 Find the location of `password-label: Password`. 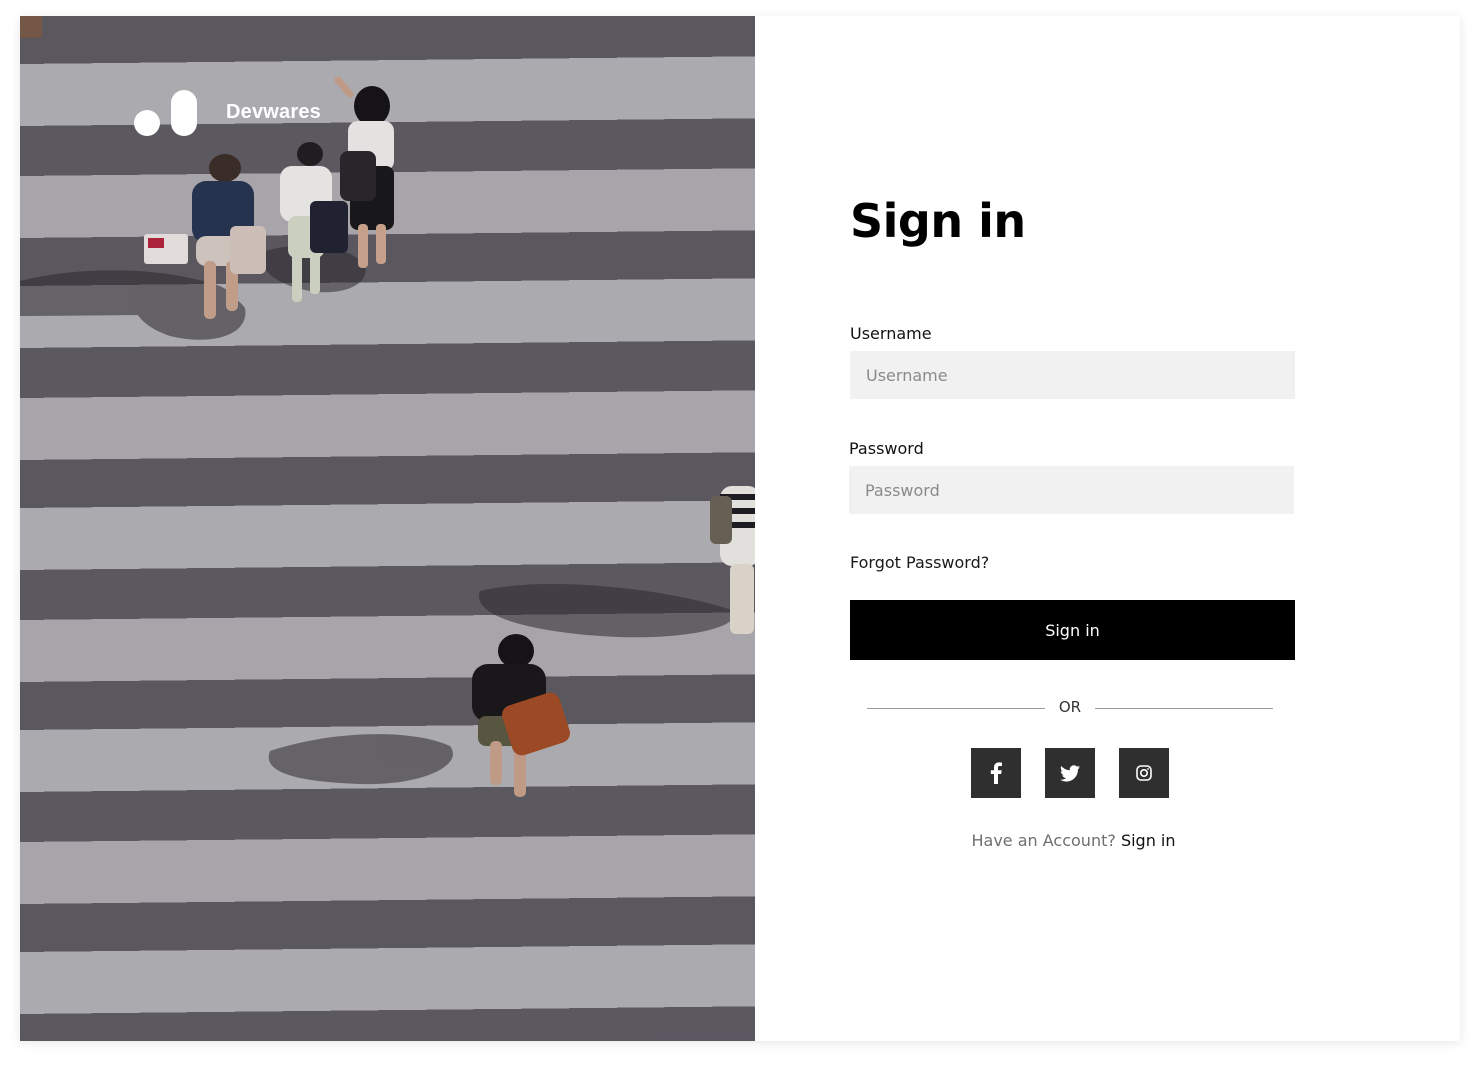

password-label: Password is located at coordinates (886, 448).